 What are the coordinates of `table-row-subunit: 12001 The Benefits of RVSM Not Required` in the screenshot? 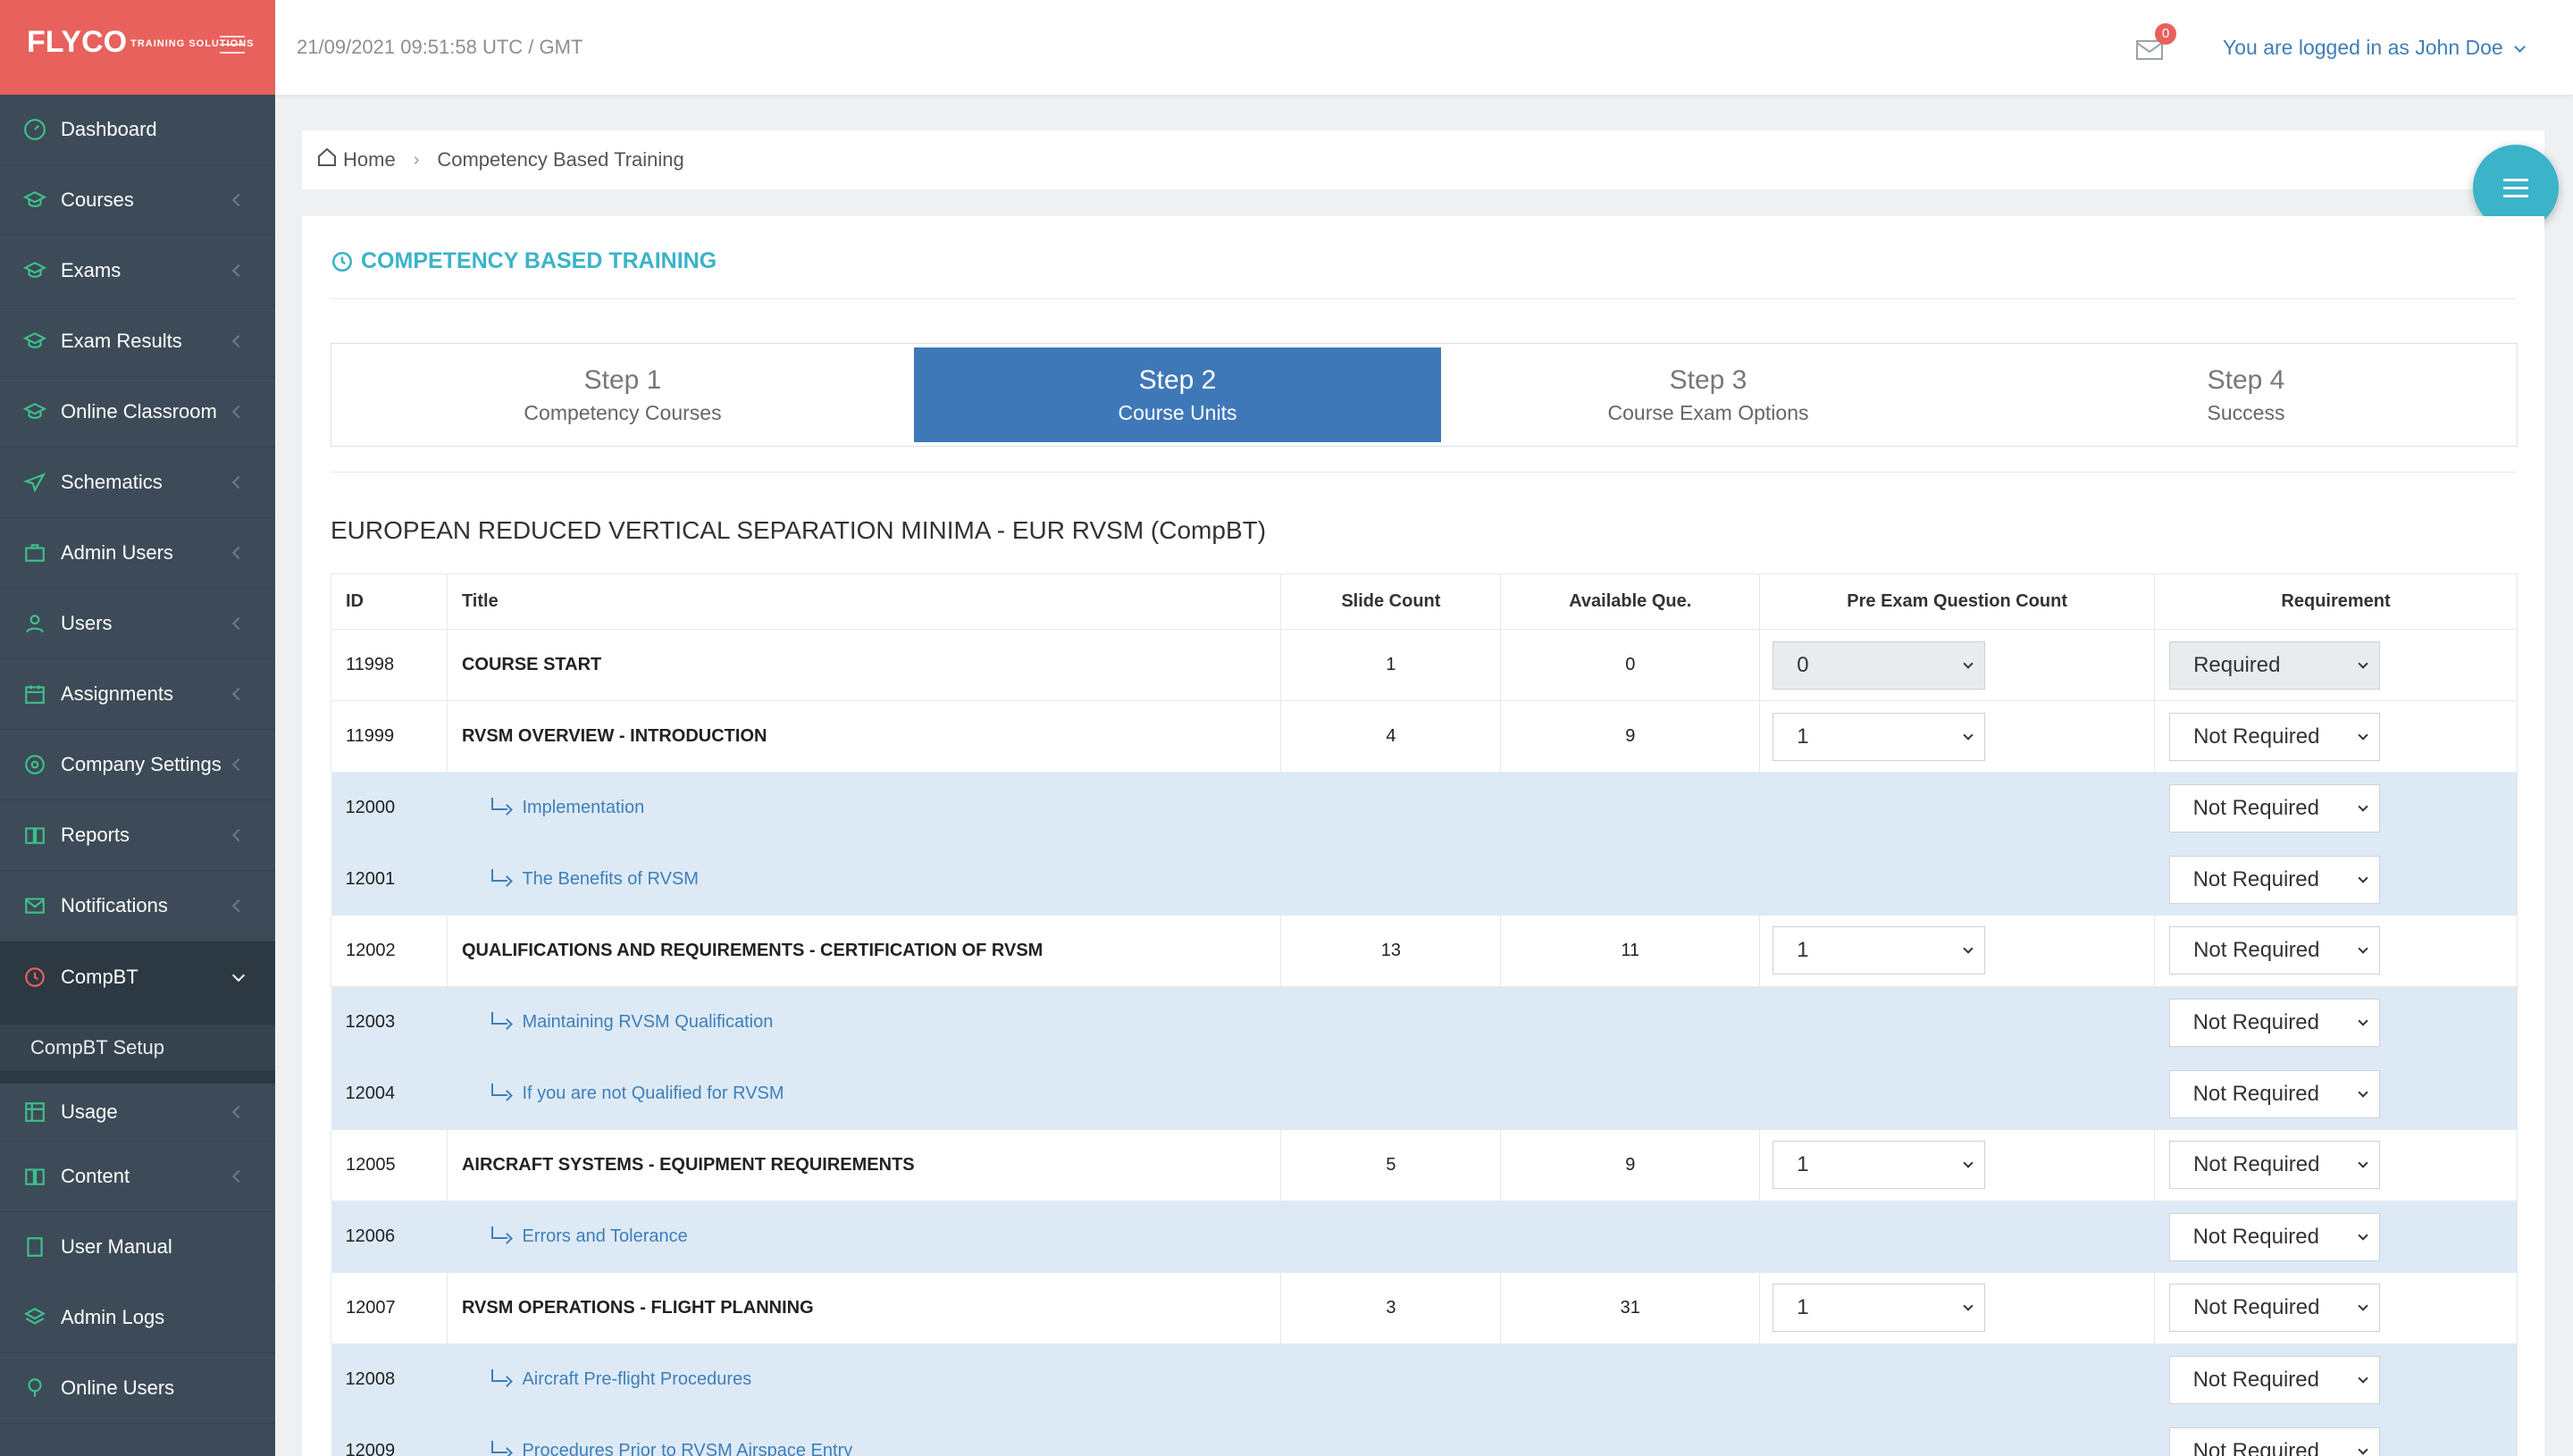 It's located at (1424, 879).